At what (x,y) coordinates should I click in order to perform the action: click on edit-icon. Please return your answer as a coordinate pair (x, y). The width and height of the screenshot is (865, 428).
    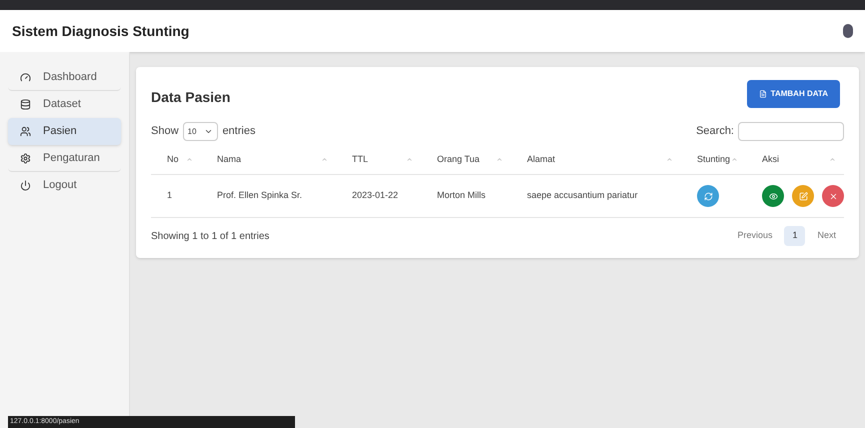
    Looking at the image, I should click on (803, 196).